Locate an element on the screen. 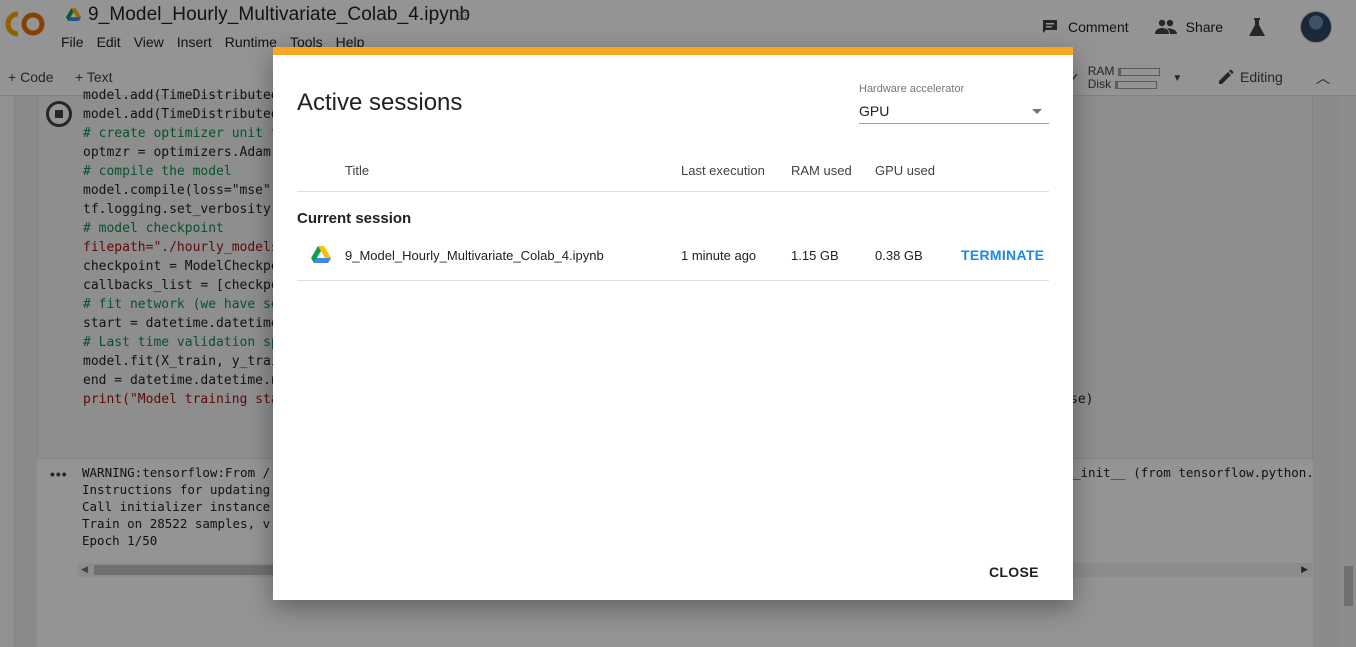 The height and width of the screenshot is (647, 1356). hardware-accelerator-label: Hardware accelerator is located at coordinates (912, 89).